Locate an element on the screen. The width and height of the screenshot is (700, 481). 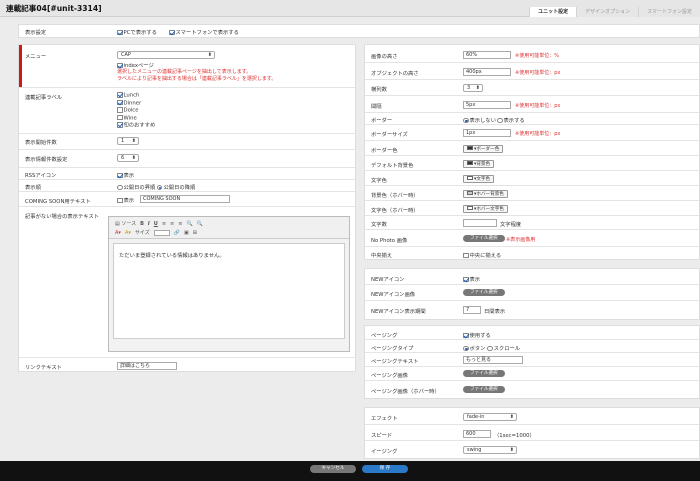
border-color-button: ▾ボーダー色 is located at coordinates (483, 149).